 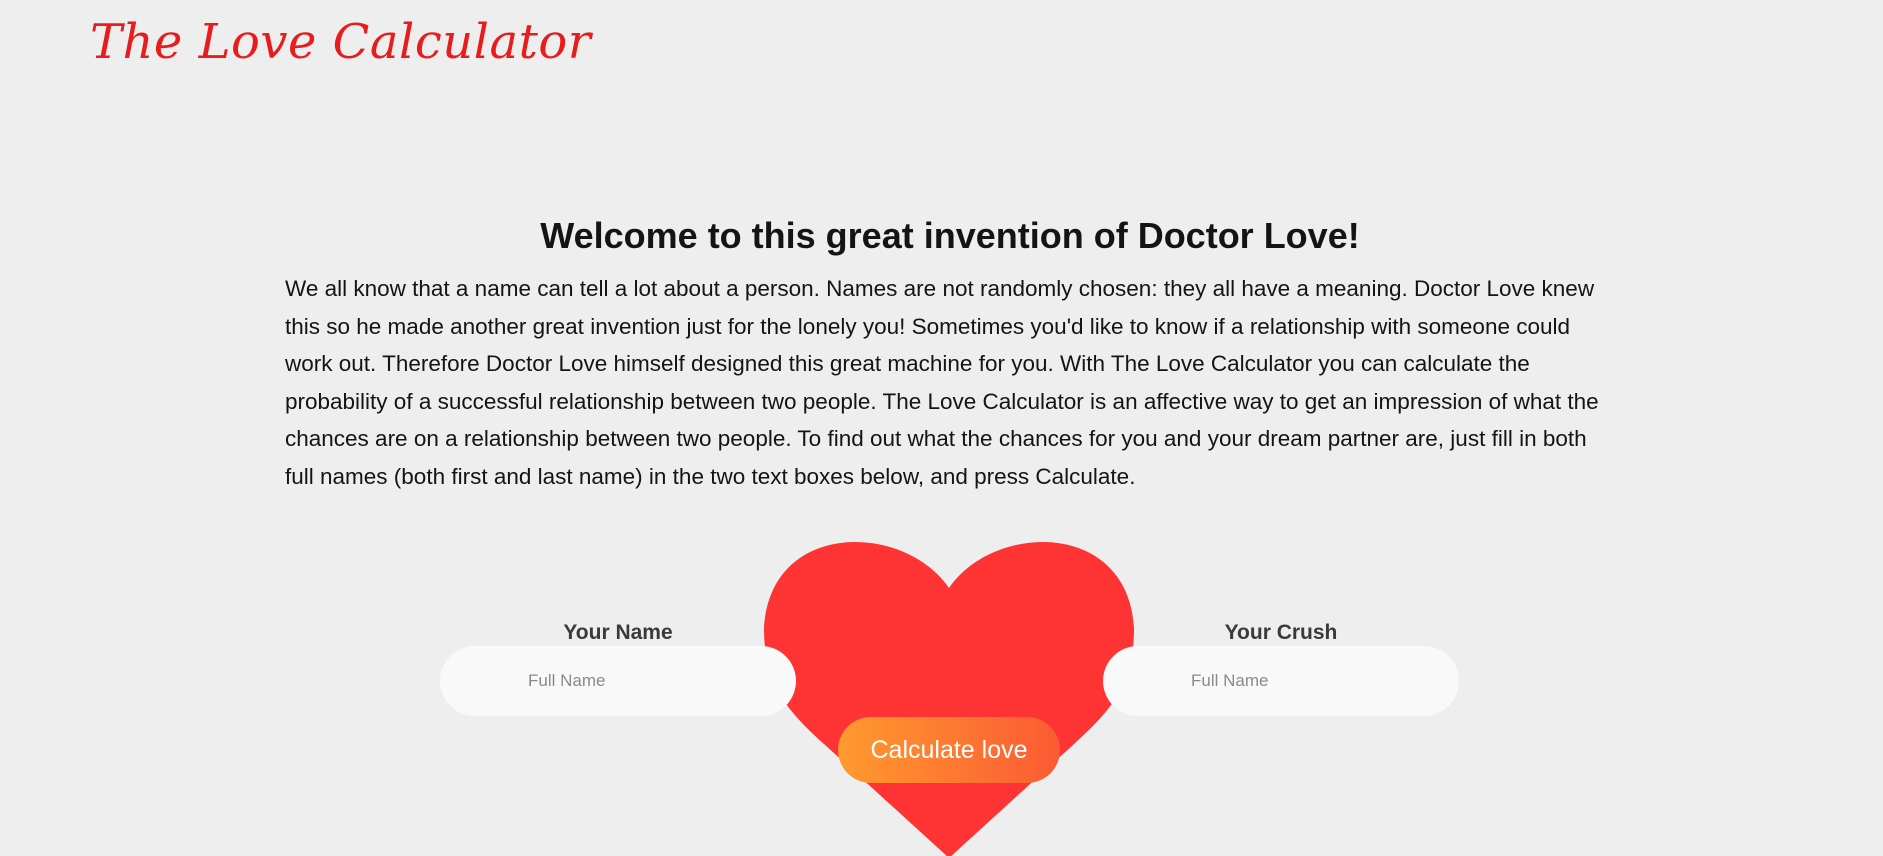 What do you see at coordinates (340, 43) in the screenshot?
I see `site-logo: The Love Calculator` at bounding box center [340, 43].